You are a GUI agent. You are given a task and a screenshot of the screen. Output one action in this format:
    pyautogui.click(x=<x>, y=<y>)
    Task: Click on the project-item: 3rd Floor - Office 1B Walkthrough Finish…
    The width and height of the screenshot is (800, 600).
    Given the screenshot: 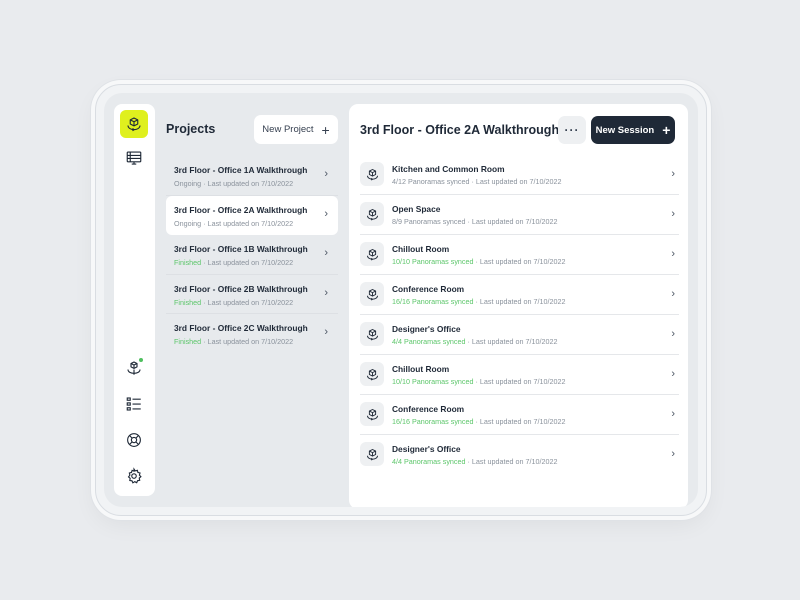 What is the action you would take?
    pyautogui.click(x=252, y=255)
    